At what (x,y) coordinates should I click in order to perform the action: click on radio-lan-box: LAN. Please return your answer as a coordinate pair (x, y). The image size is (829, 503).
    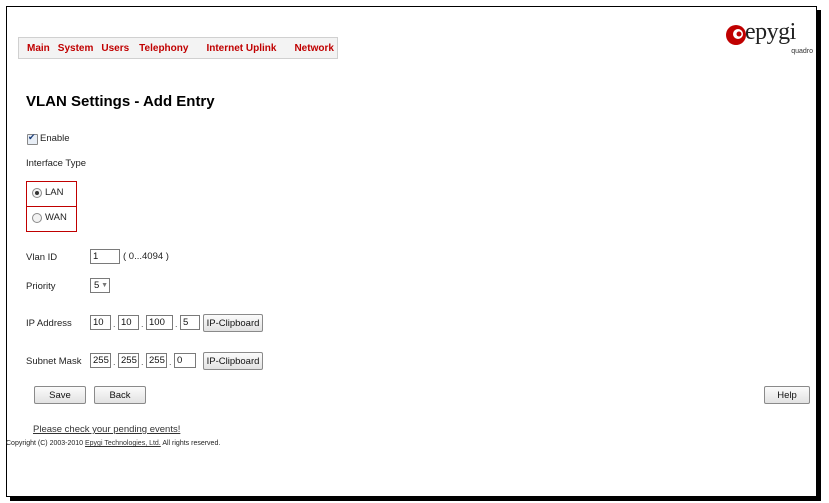
    Looking at the image, I should click on (51, 194).